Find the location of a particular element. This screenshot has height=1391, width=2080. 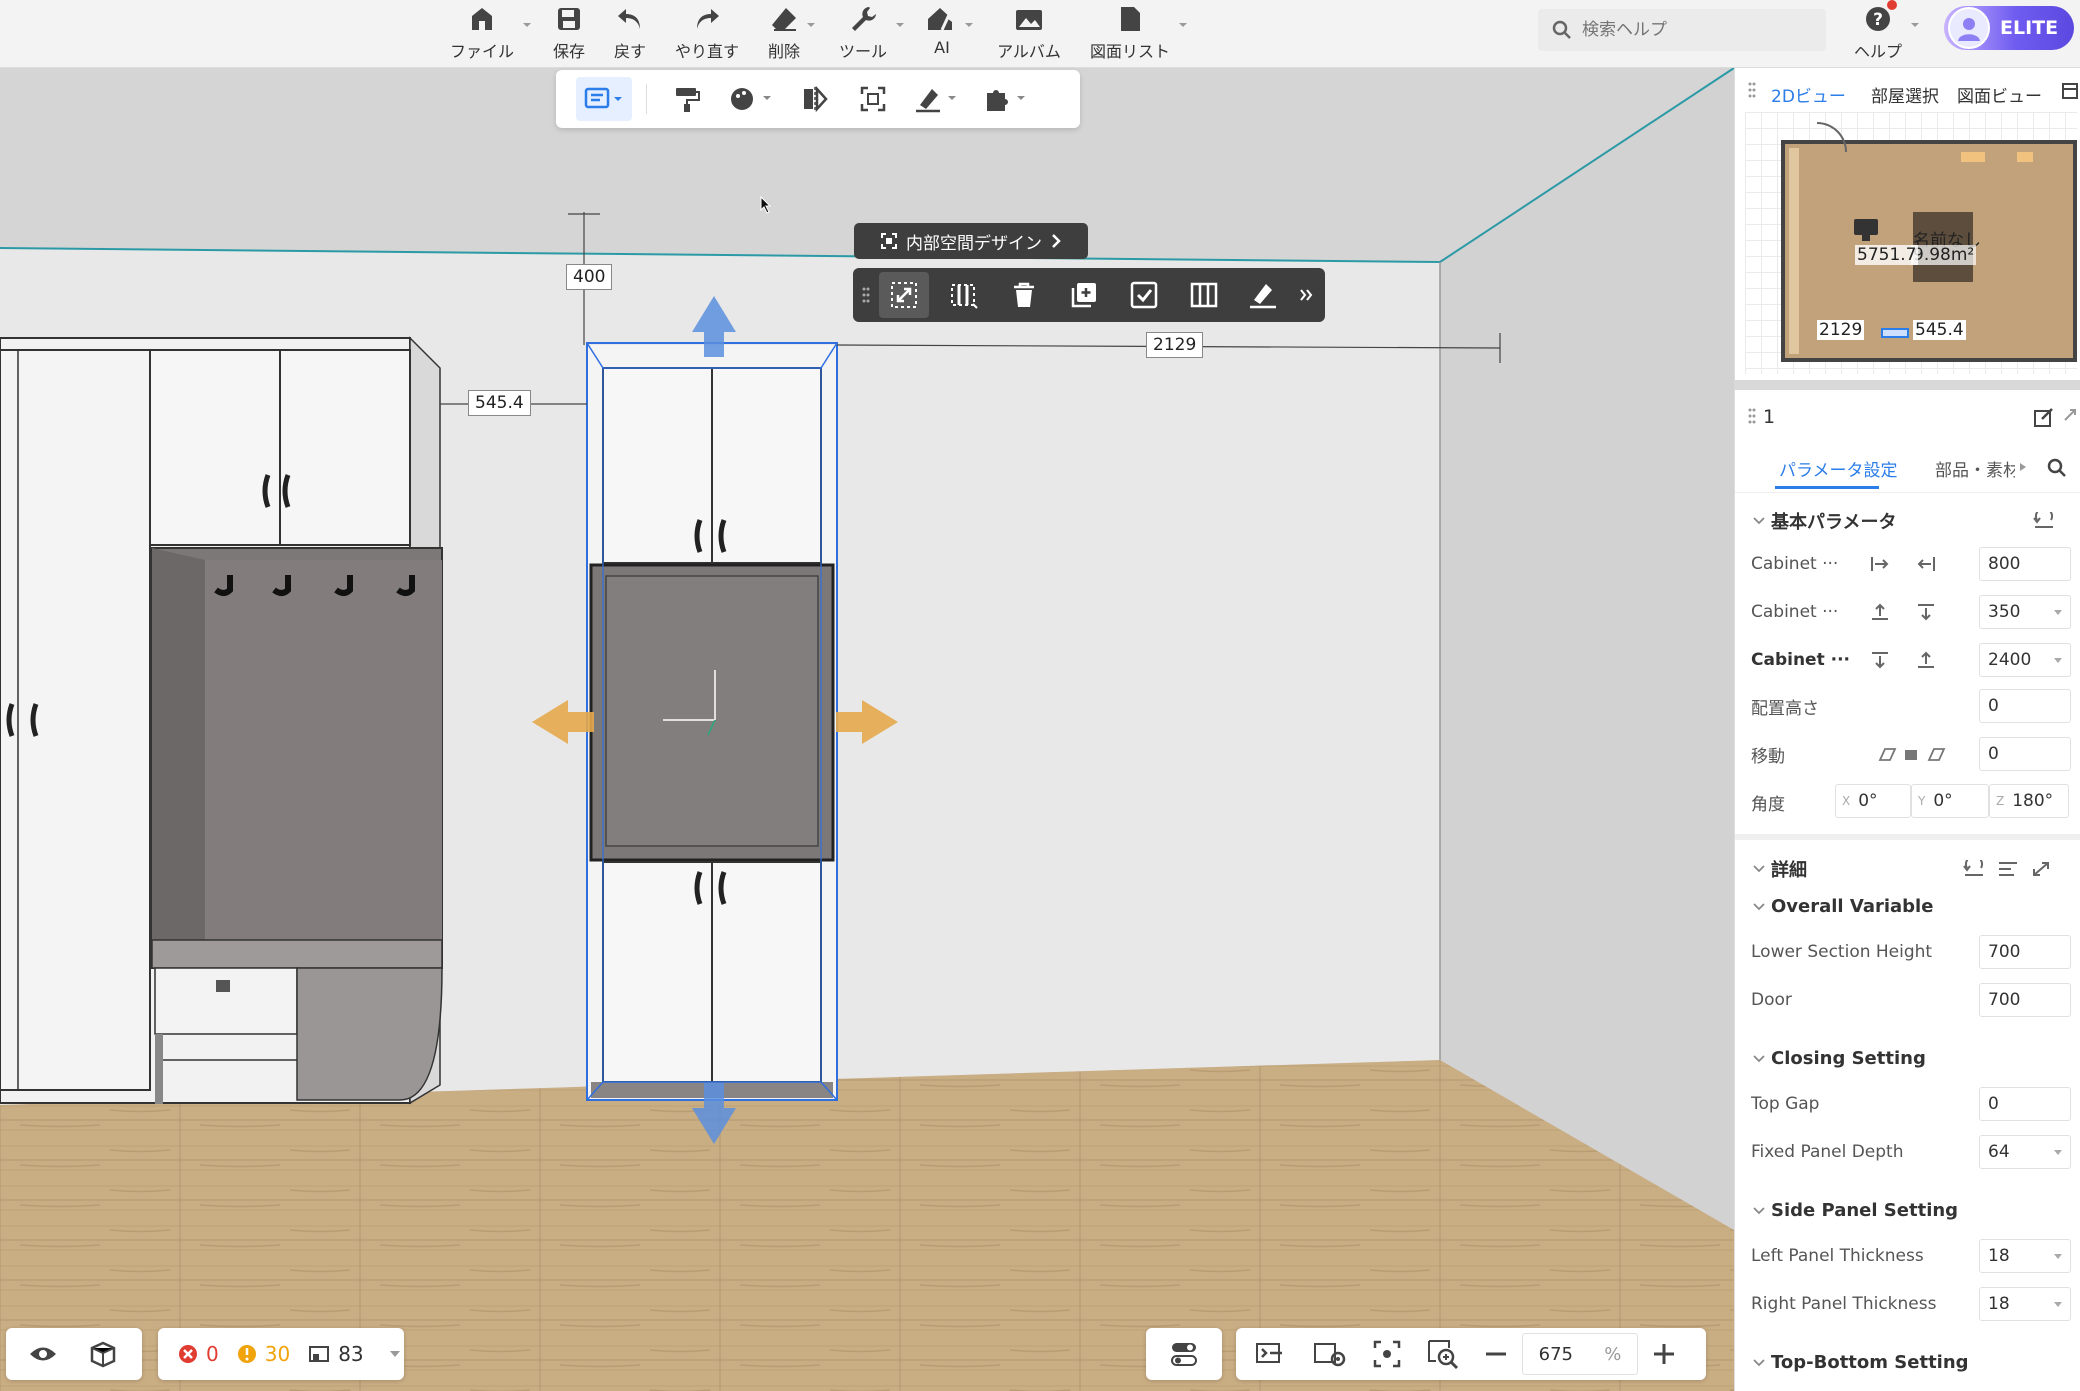

param-elevation-input: 0 is located at coordinates (2025, 706).